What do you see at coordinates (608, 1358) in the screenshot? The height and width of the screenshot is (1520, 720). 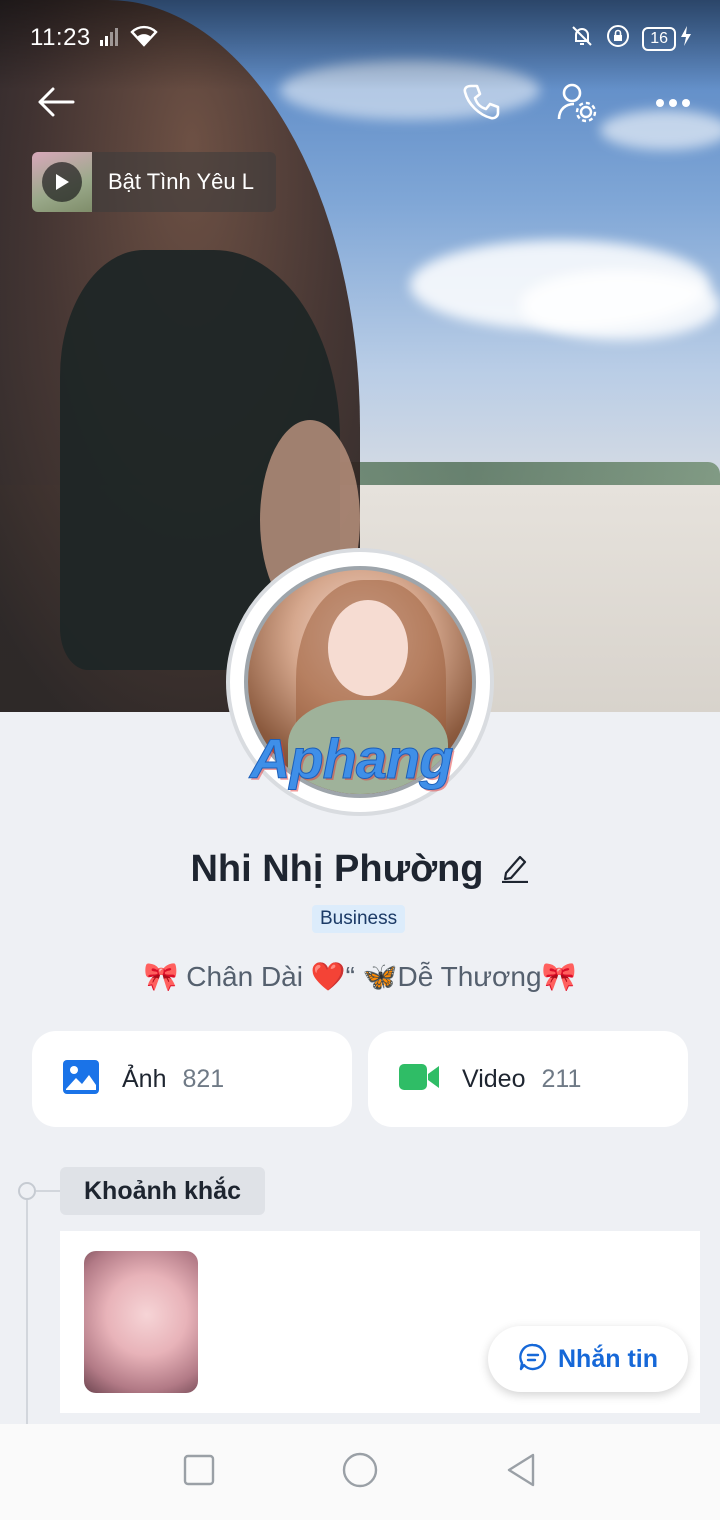 I see `message-button-label: Nhắn tin` at bounding box center [608, 1358].